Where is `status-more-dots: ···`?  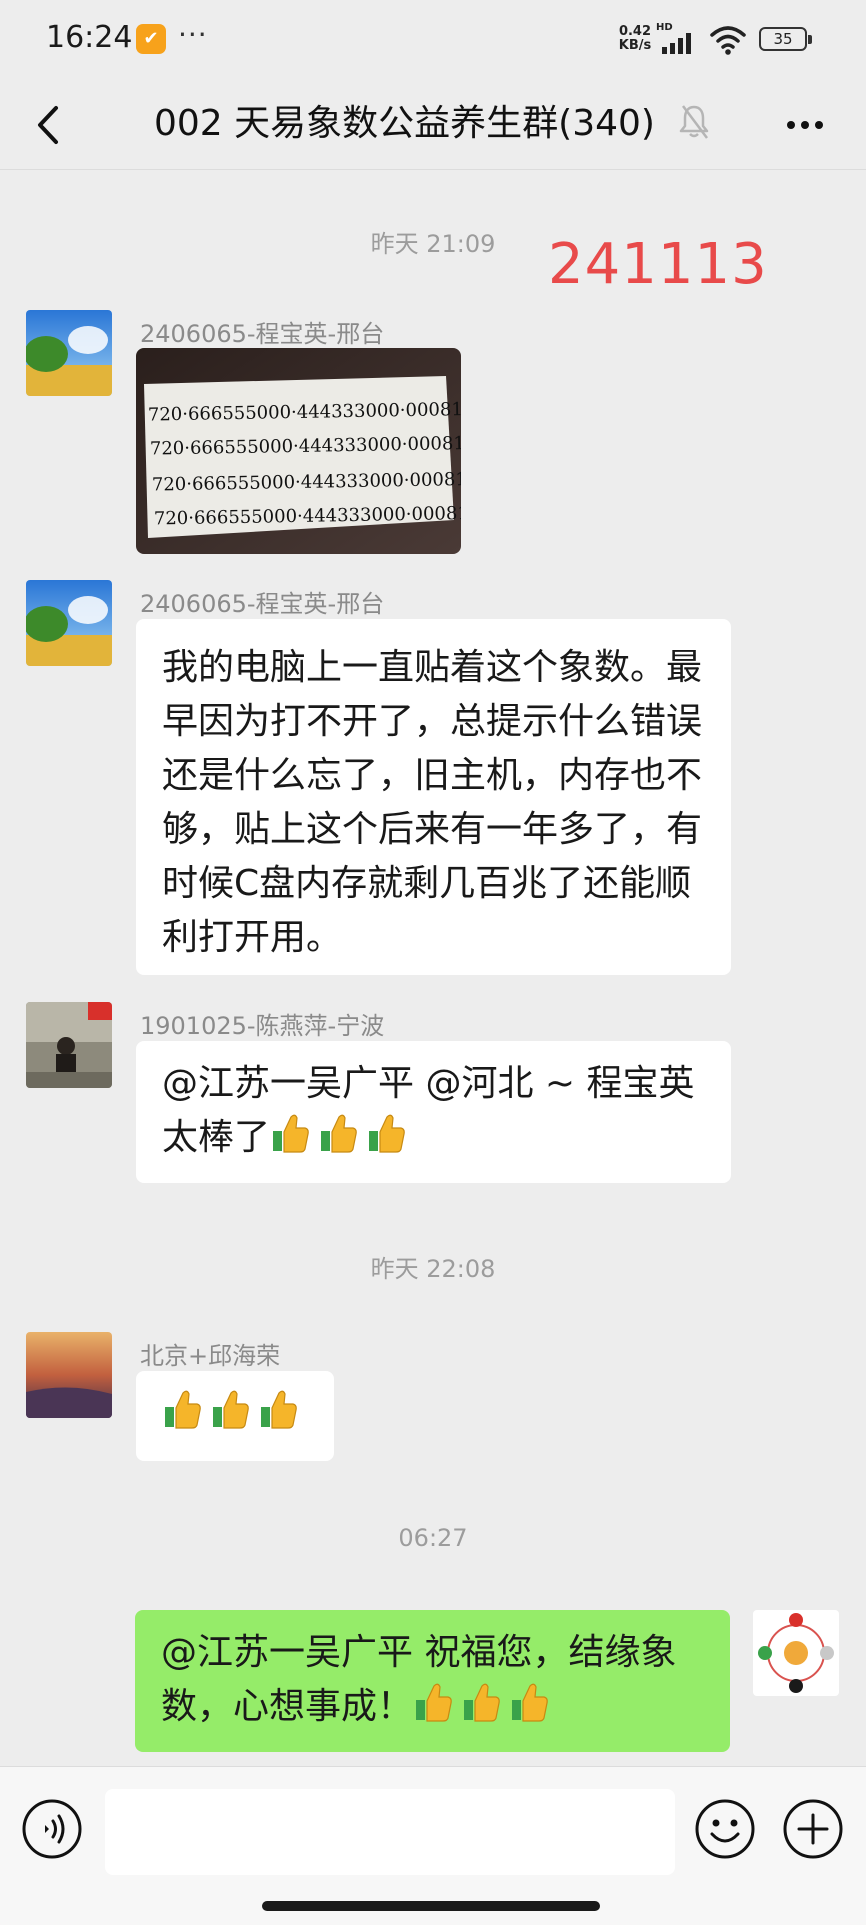
status-more-dots: ··· is located at coordinates (193, 34).